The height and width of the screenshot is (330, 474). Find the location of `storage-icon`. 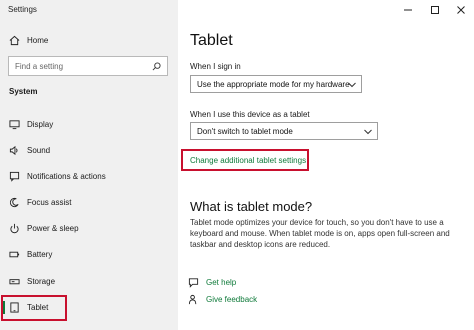

storage-icon is located at coordinates (14, 282).